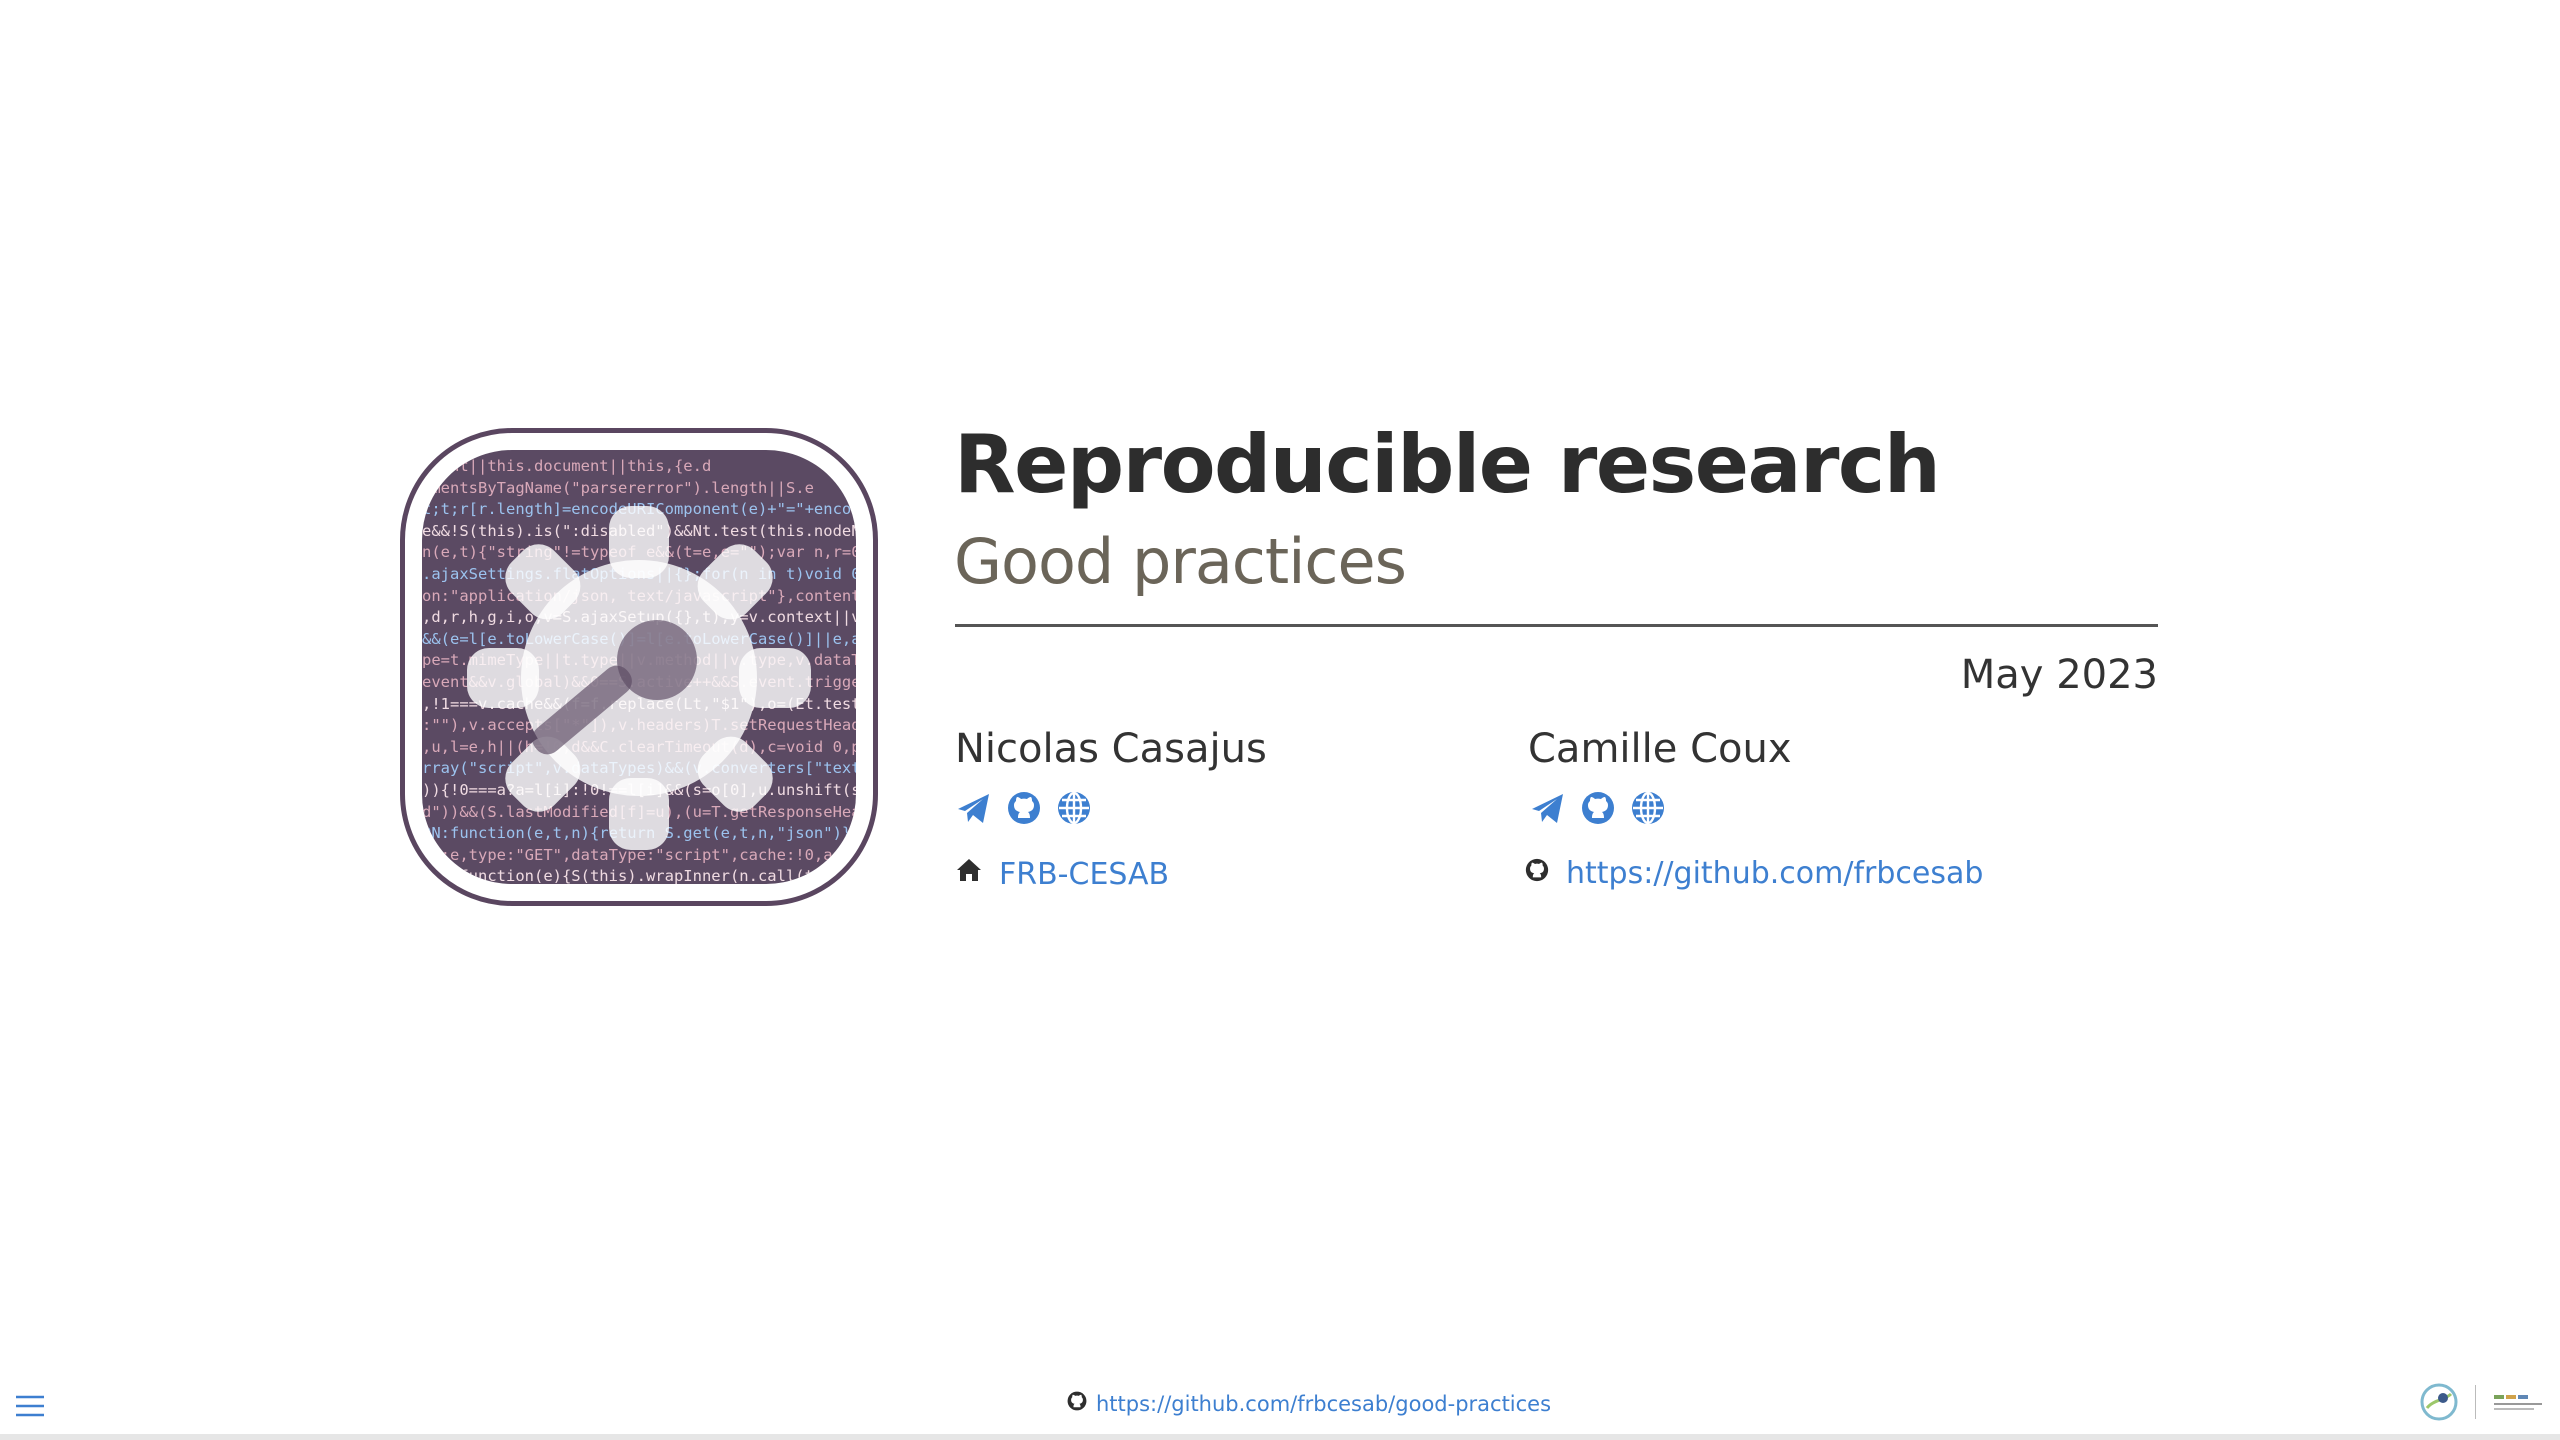 The image size is (2560, 1440). I want to click on home-icon, so click(969, 874).